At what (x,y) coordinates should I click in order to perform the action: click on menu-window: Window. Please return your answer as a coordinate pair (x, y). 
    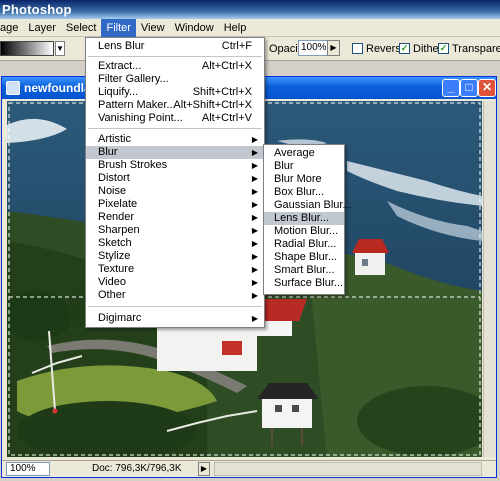
    Looking at the image, I should click on (194, 28).